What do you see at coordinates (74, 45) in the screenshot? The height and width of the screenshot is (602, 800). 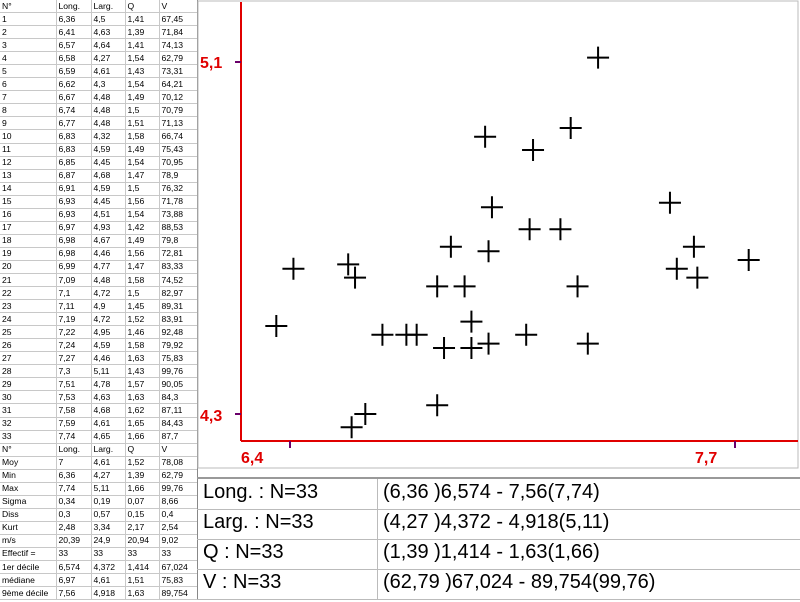 I see `table-cell: 6,57` at bounding box center [74, 45].